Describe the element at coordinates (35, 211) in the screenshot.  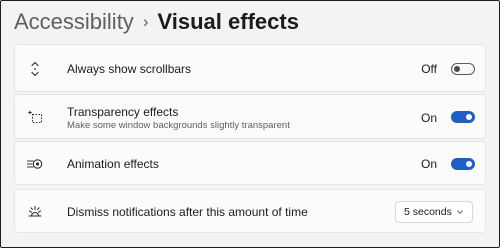
I see `brightness-icon` at that location.